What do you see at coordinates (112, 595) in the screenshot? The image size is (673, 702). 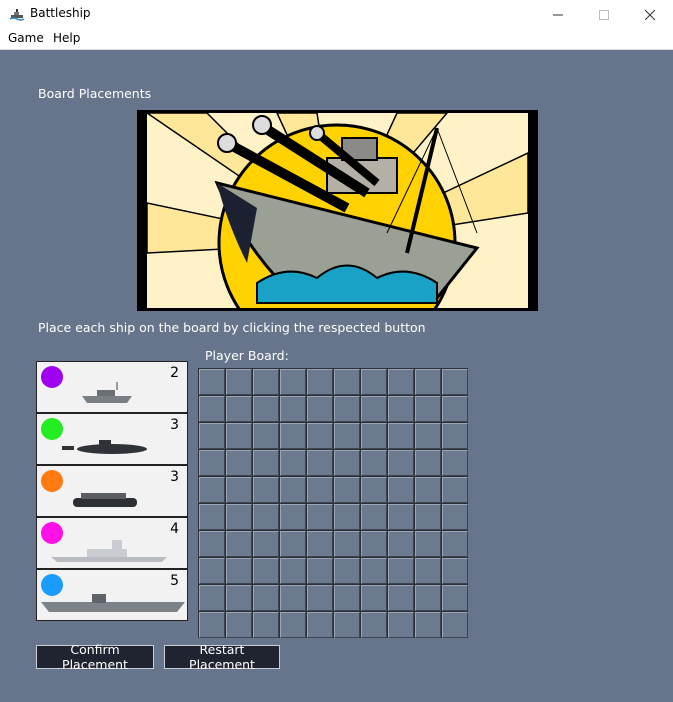 I see `ship-button-carrier: 5` at bounding box center [112, 595].